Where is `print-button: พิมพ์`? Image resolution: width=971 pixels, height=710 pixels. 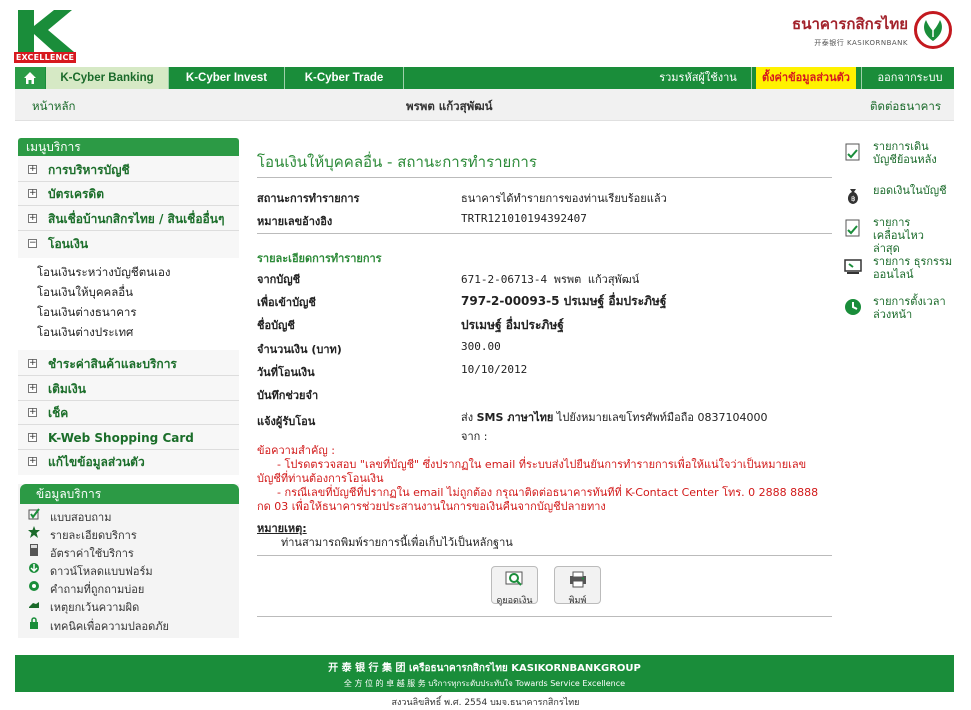 print-button: พิมพ์ is located at coordinates (577, 586).